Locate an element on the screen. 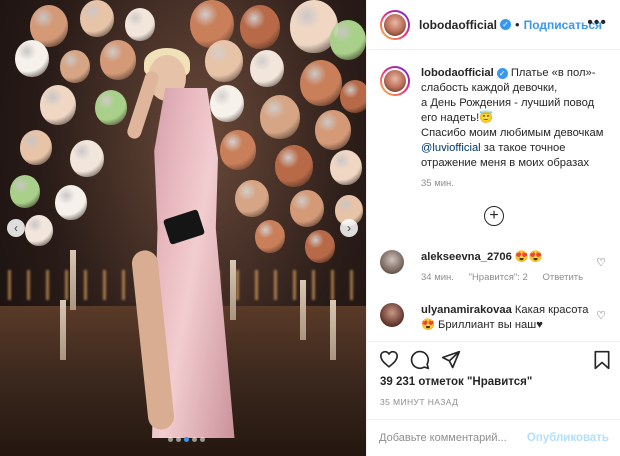 The height and width of the screenshot is (456, 620). caption-line: Спасибо моим любимым девочкам is located at coordinates (512, 133).